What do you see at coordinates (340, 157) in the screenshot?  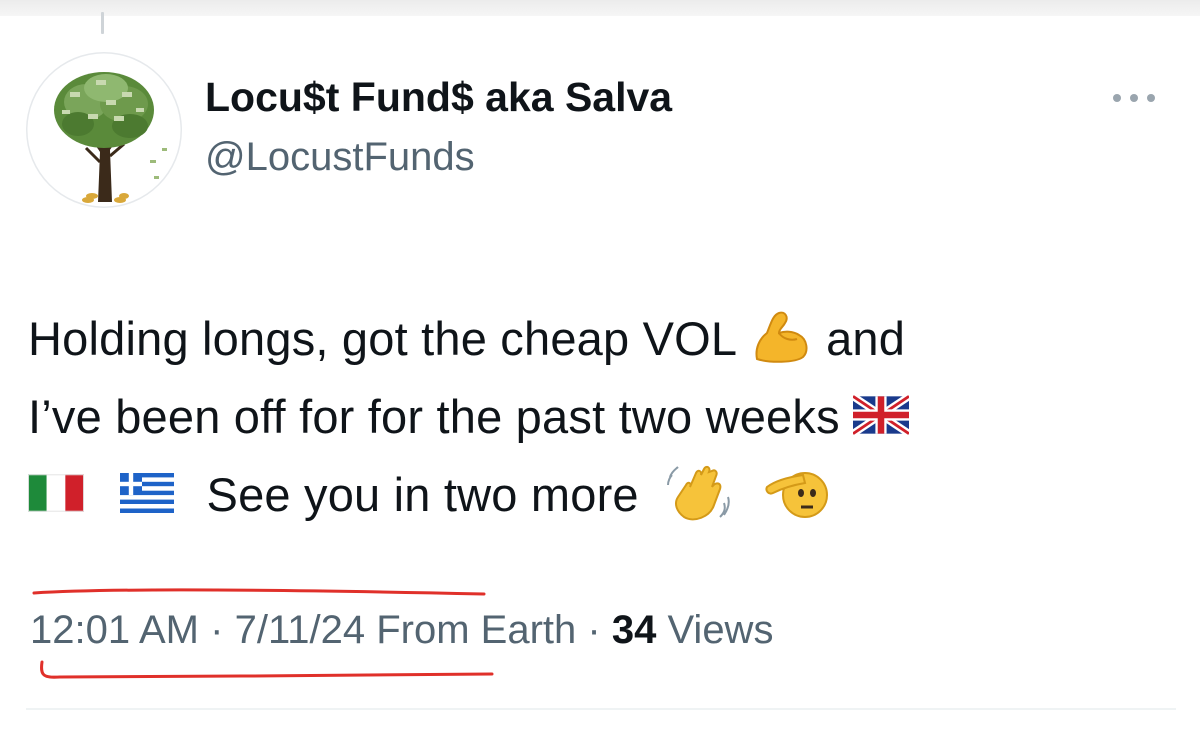 I see `author-handle: @LocustFunds` at bounding box center [340, 157].